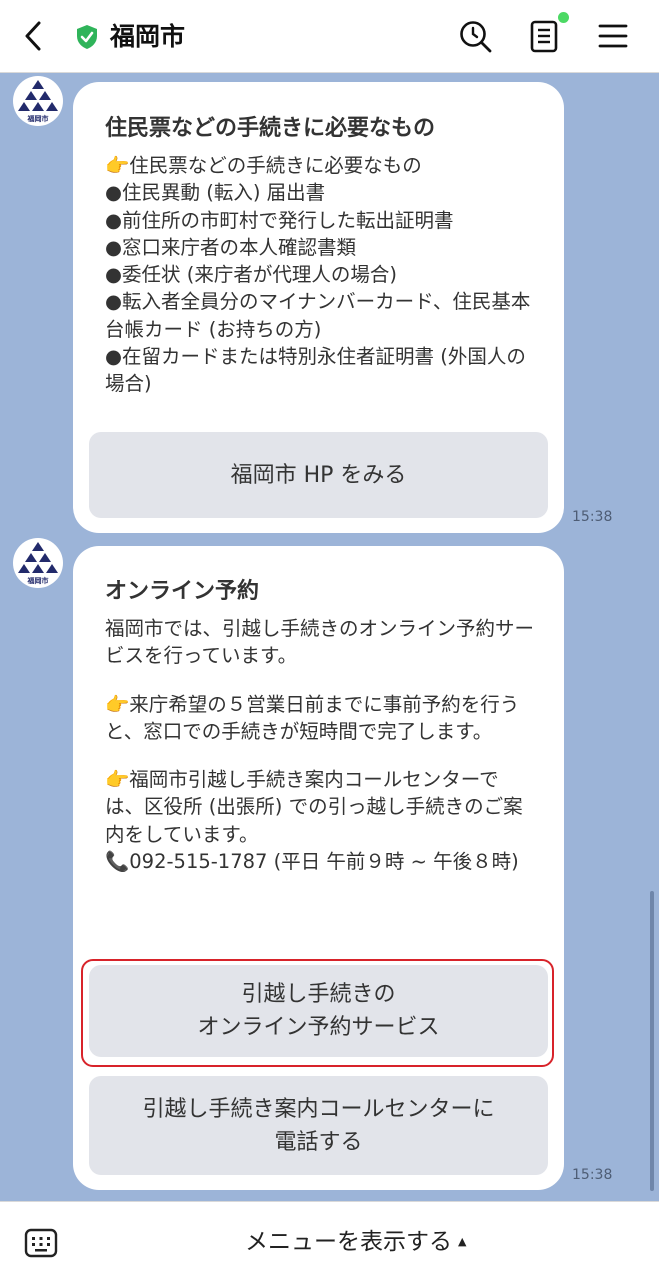  Describe the element at coordinates (318, 315) in the screenshot. I see `body-line: ●転入者全員分のマイナンバーカード、住民基本台帳カード (お持ちの方)` at that location.